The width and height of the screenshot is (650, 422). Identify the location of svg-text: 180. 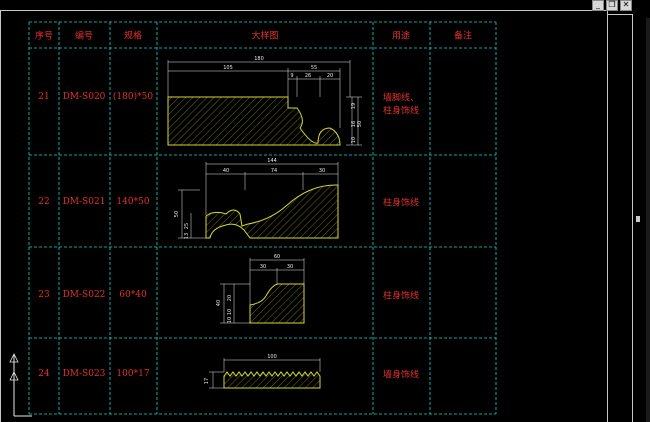
(259, 59).